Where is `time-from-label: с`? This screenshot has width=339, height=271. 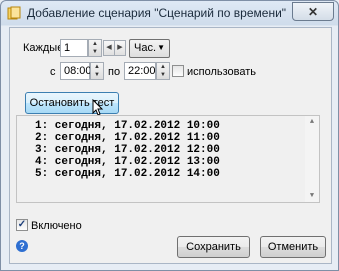
time-from-label: с is located at coordinates (53, 72).